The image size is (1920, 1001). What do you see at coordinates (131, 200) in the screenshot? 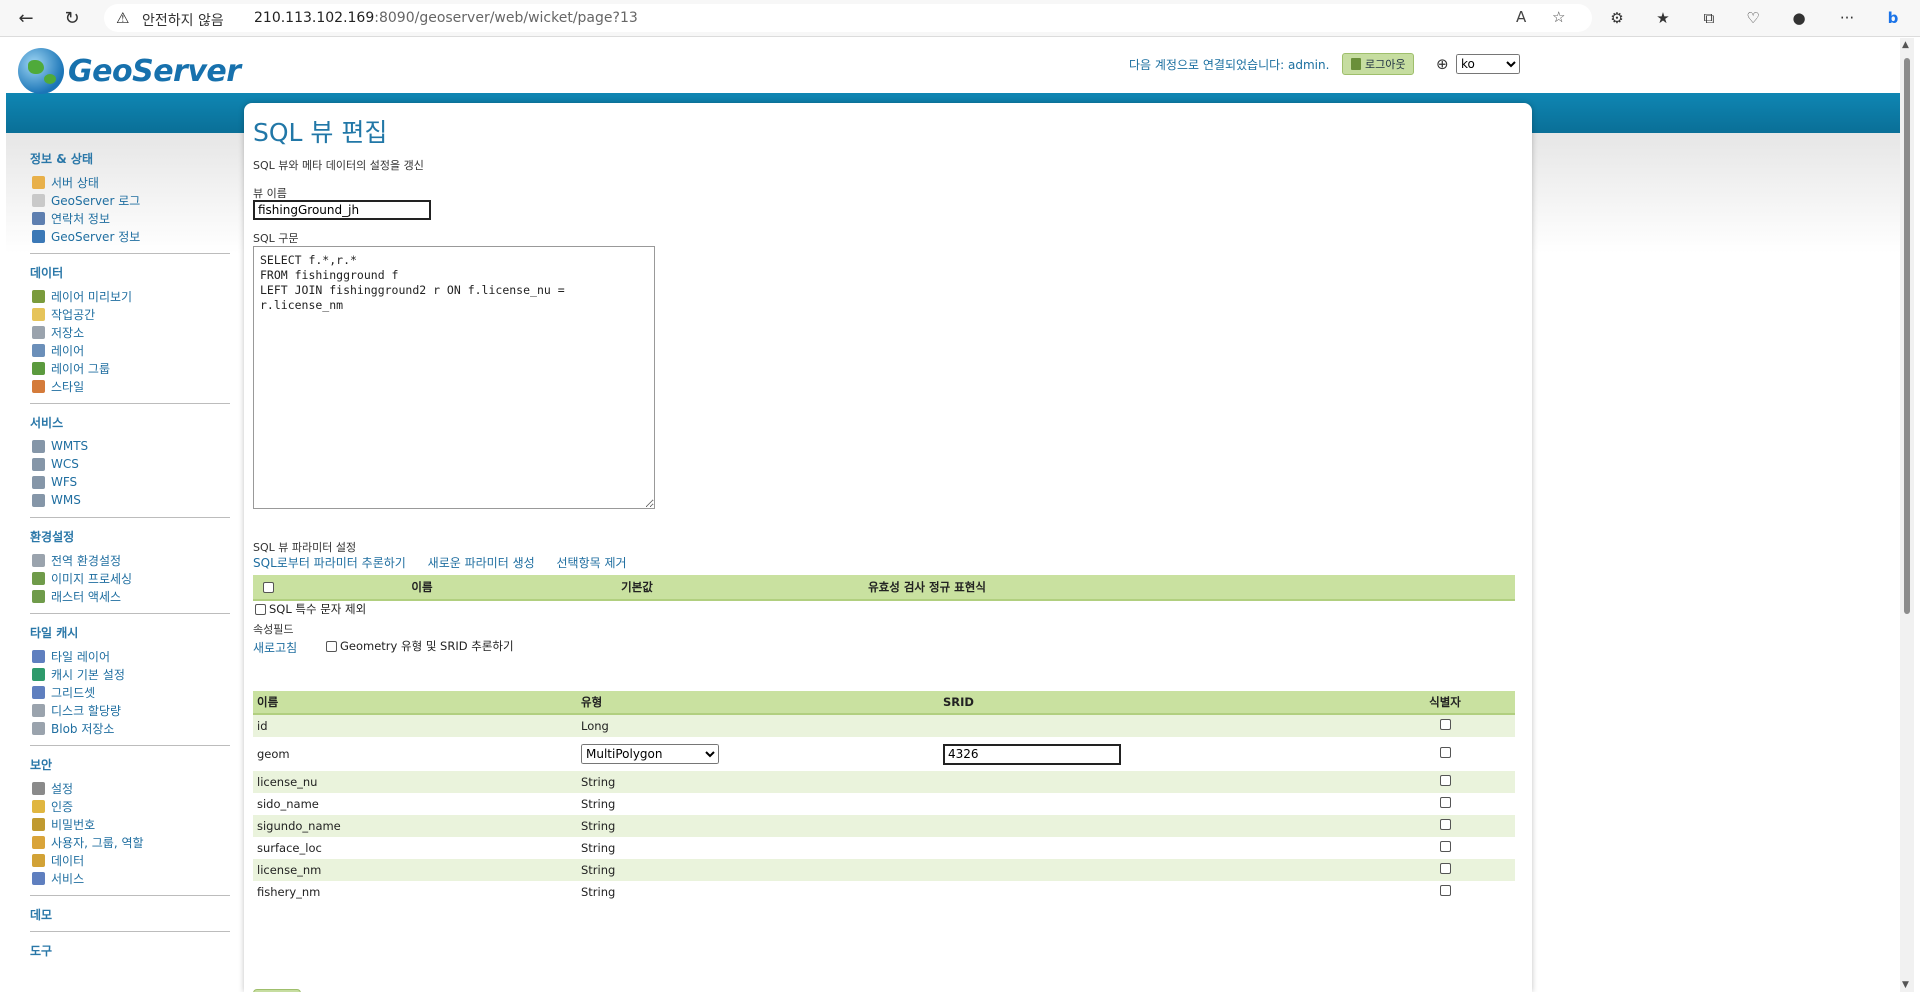
I see `sidebar-item: GeoServer 로그` at bounding box center [131, 200].